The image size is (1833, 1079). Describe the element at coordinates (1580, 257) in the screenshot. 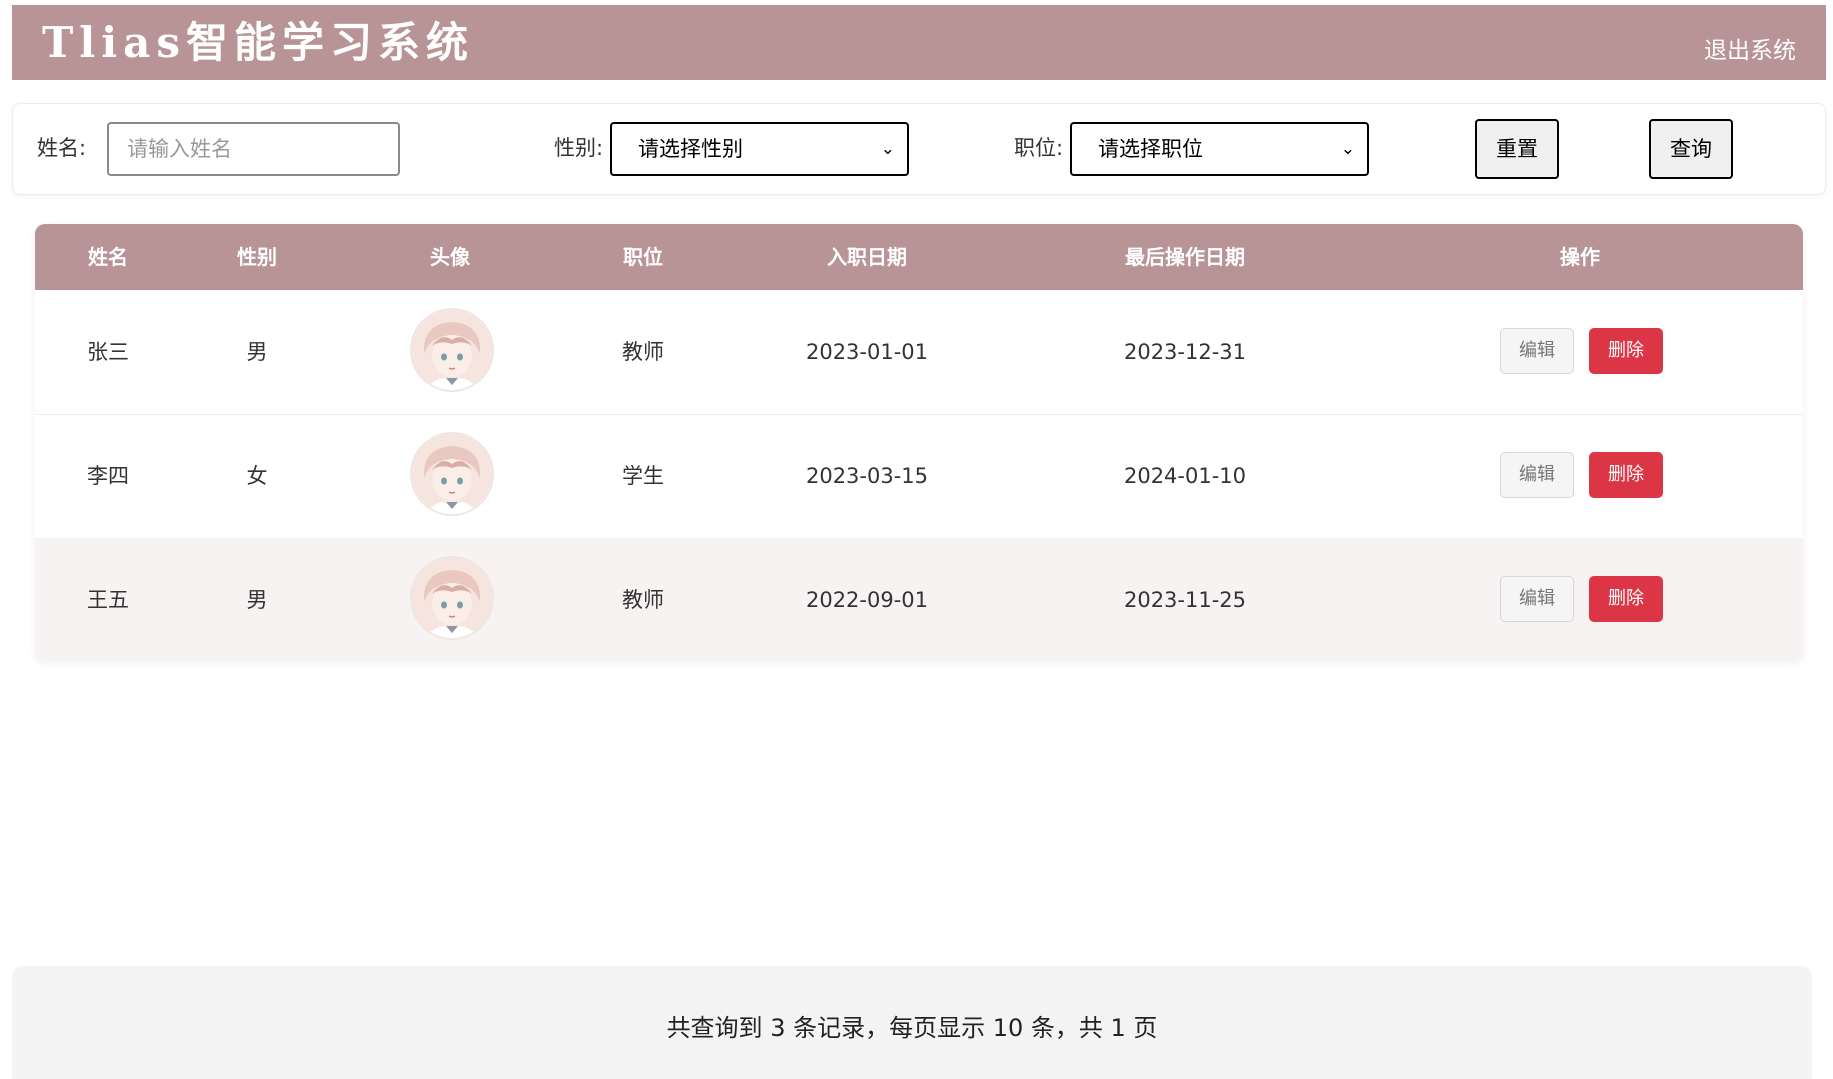

I see `column-header-actions: 操作` at that location.